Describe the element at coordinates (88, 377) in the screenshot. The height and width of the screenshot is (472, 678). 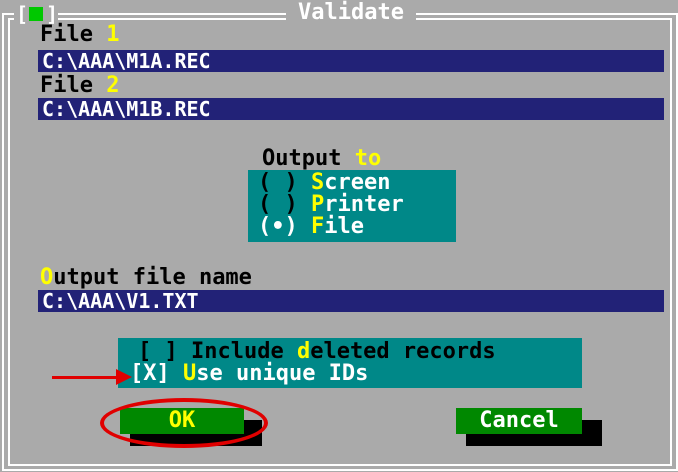
I see `annotation-arrow-line` at that location.